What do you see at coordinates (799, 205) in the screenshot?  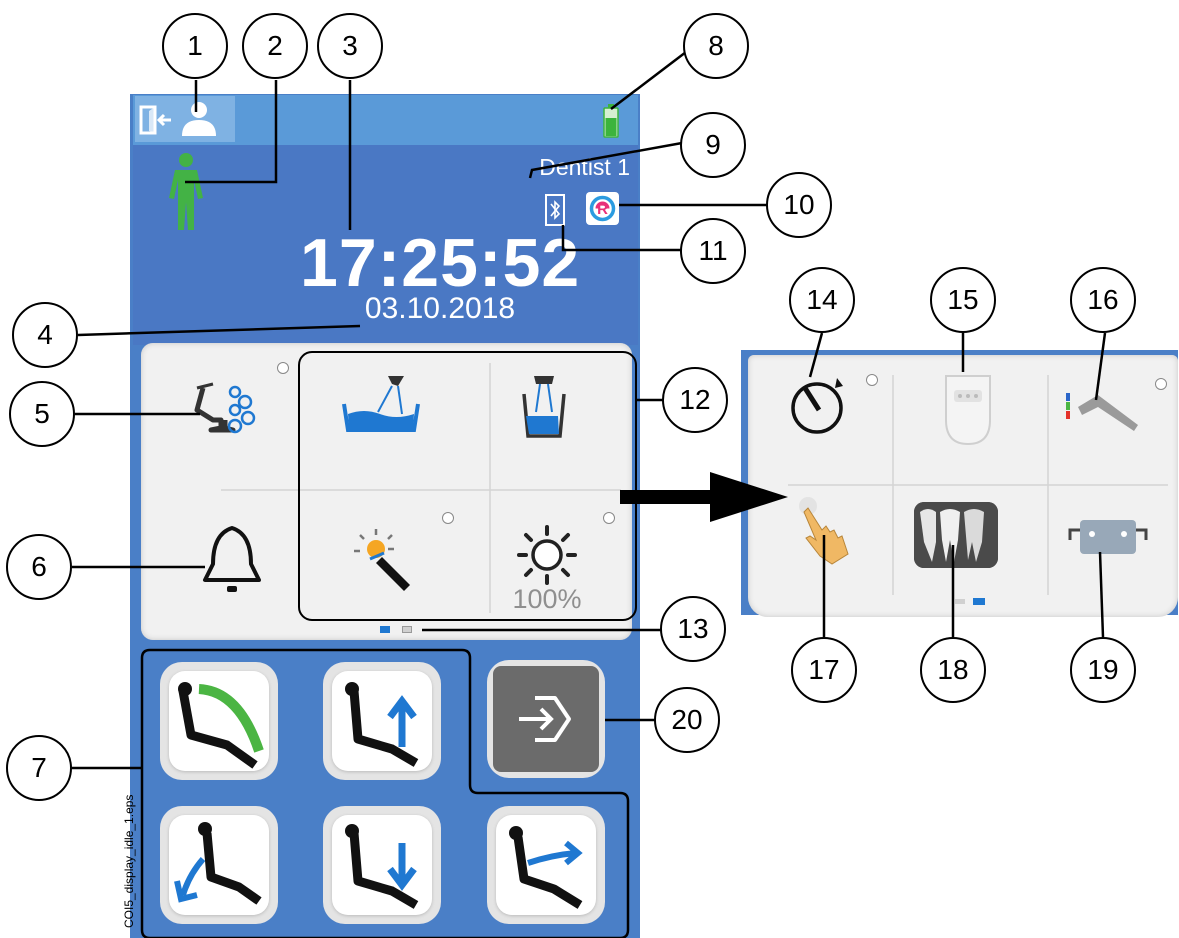 I see `callout-10: 10` at bounding box center [799, 205].